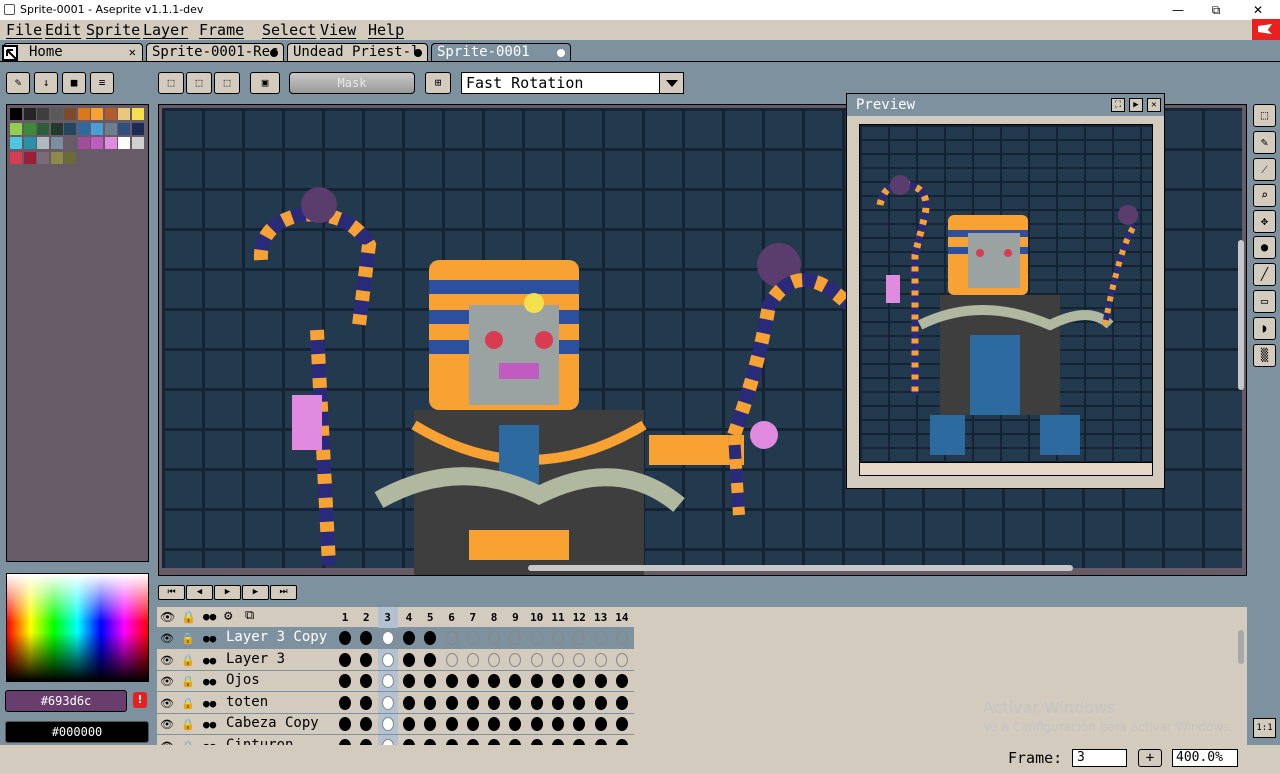  What do you see at coordinates (1264, 301) in the screenshot?
I see `rectangle-tool: ▭` at bounding box center [1264, 301].